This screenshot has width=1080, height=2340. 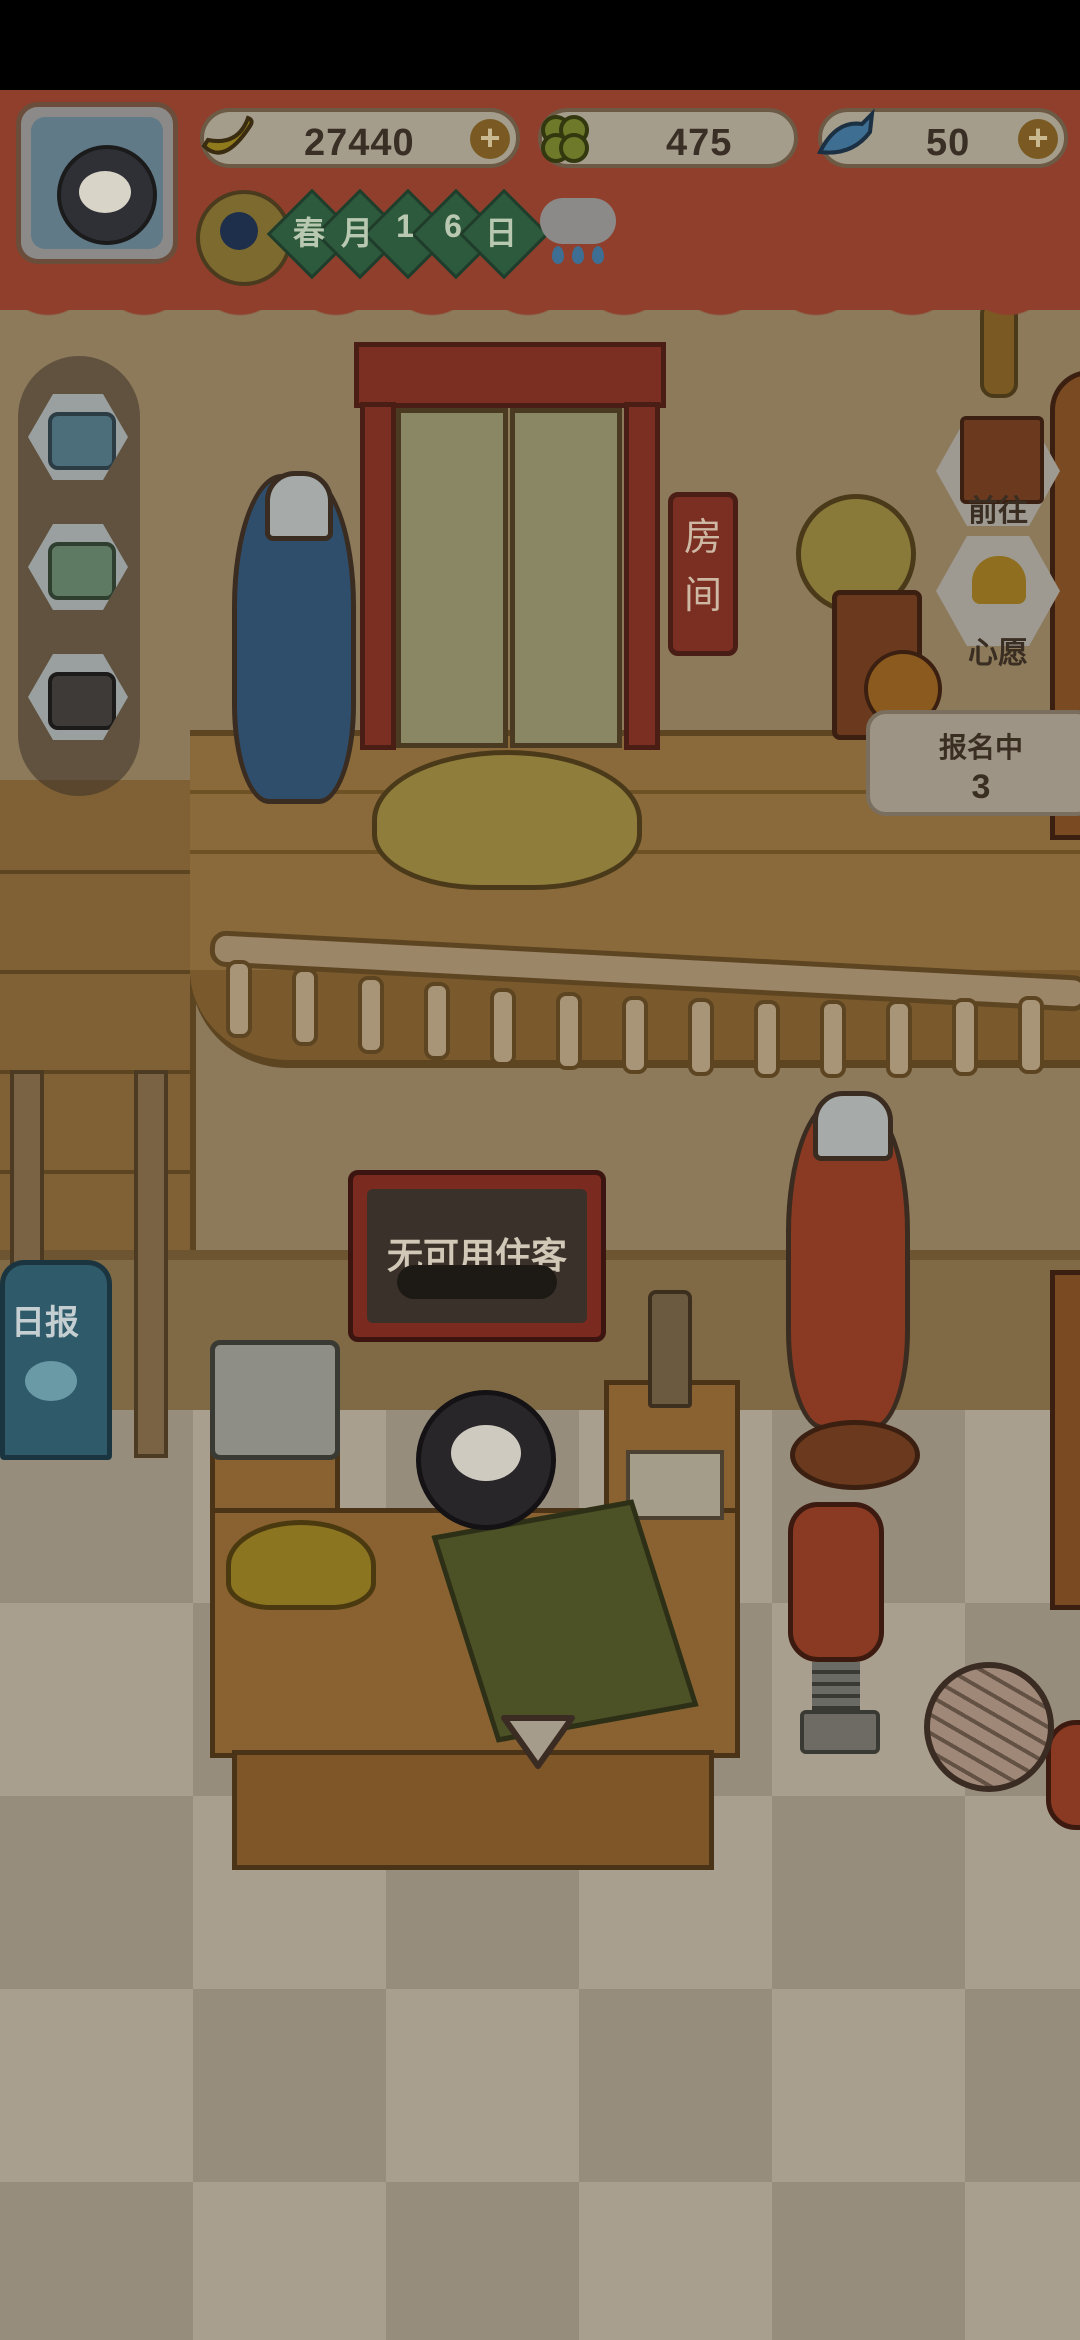 I want to click on lantern-spring, so click(x=836, y=1689).